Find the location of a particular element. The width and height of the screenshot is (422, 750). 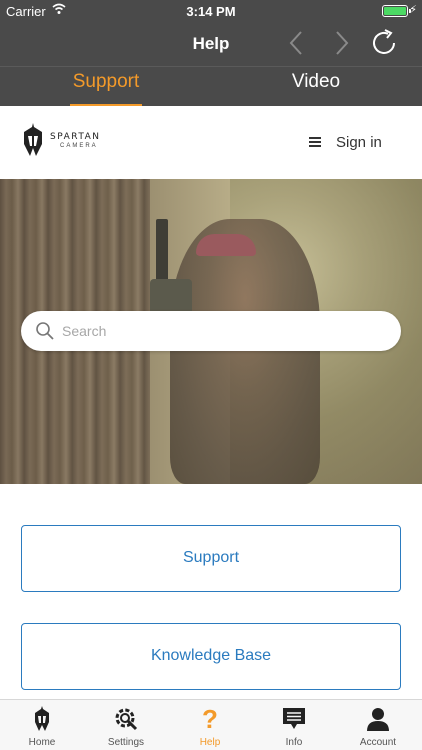

tabbar-info: Info is located at coordinates (294, 725).